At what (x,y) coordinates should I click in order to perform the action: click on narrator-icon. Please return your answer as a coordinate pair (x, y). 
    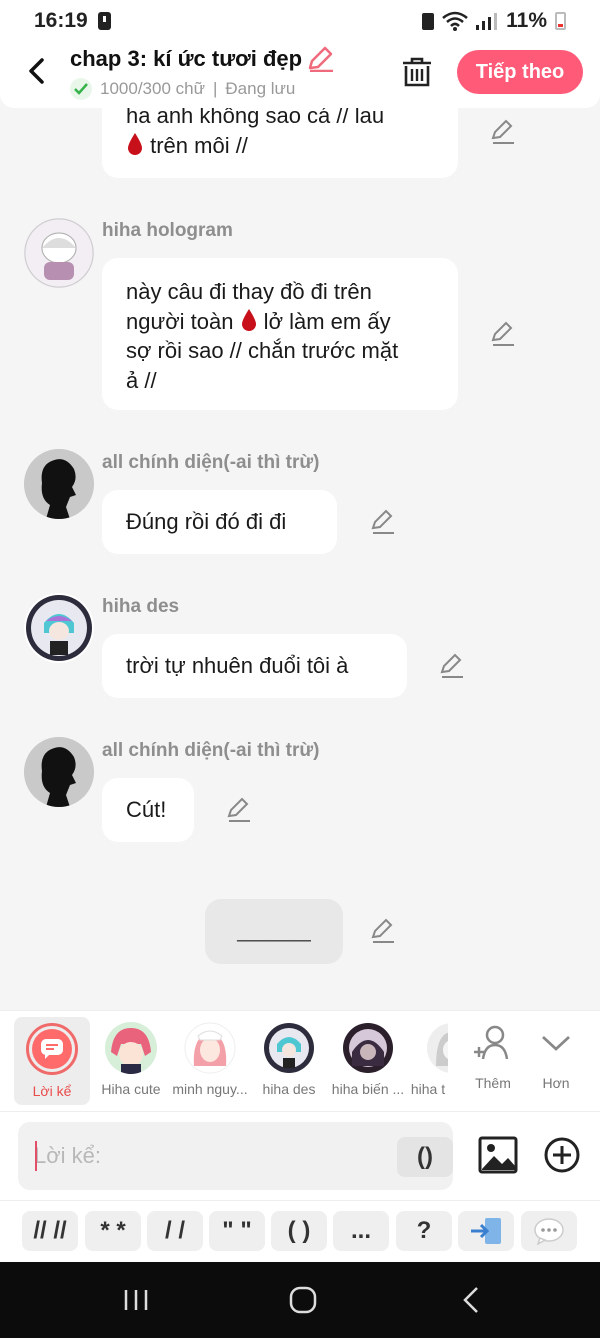
    Looking at the image, I should click on (52, 1049).